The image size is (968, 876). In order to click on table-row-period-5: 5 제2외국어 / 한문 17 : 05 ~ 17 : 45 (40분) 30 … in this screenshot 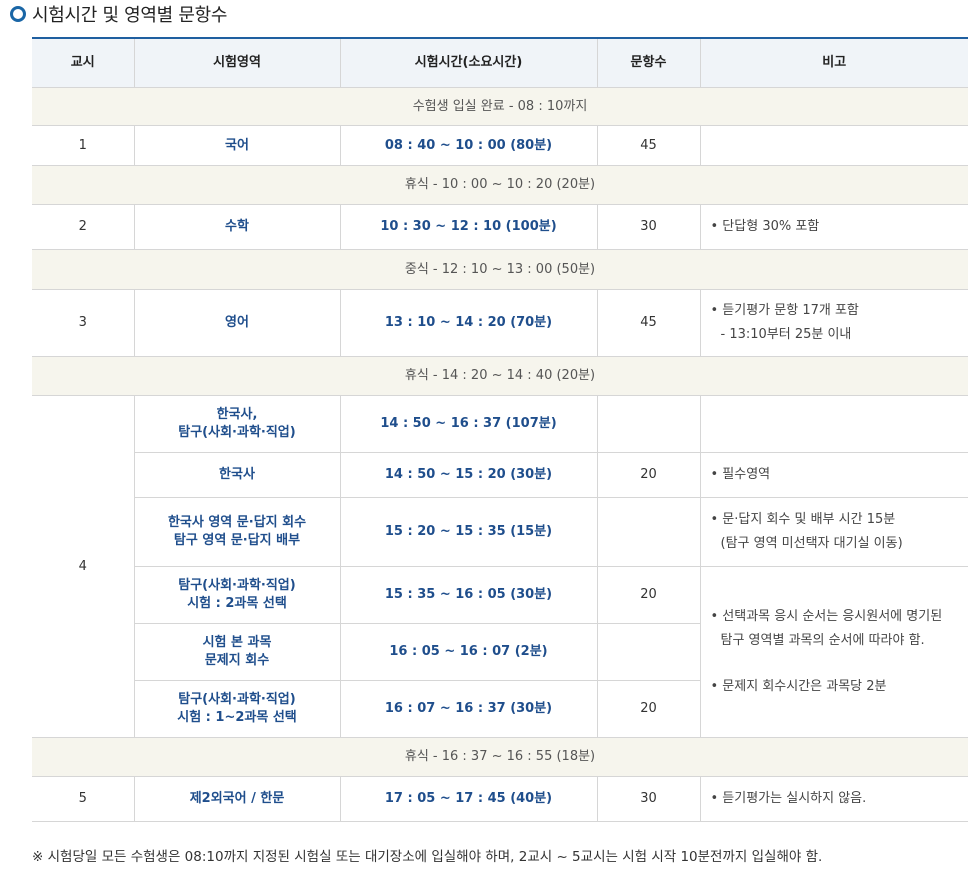, I will do `click(500, 799)`.